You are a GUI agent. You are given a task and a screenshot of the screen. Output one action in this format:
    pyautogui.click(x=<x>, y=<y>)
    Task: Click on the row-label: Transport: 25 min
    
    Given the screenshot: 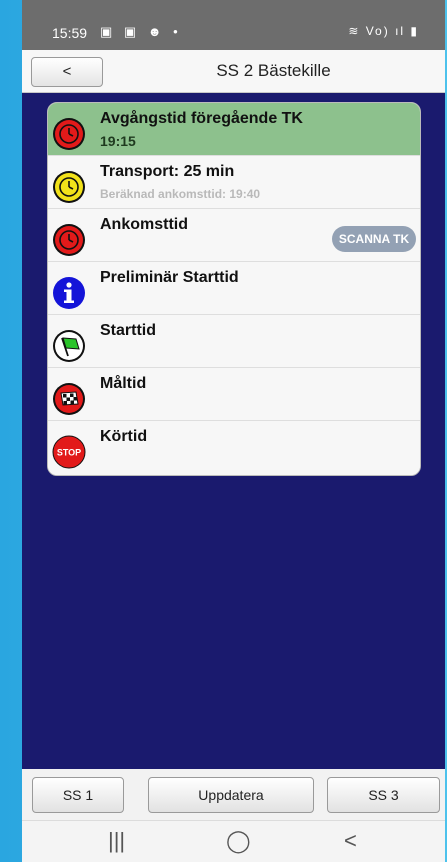 What is the action you would take?
    pyautogui.click(x=167, y=171)
    